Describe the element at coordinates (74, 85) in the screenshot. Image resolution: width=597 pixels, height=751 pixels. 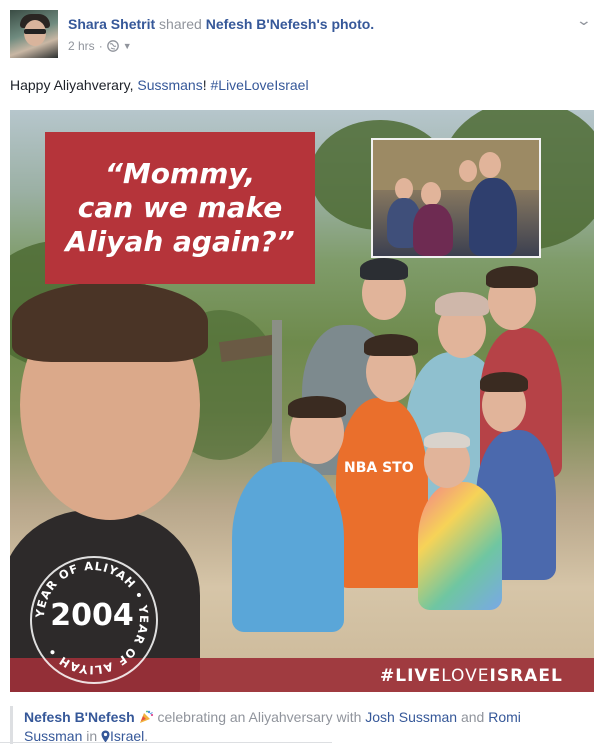
I see `post-text-prefix: Happy Aliyahverary,` at that location.